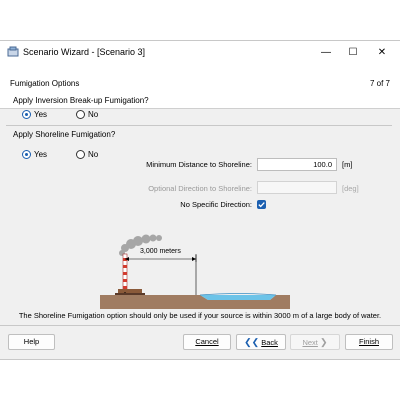  Describe the element at coordinates (200, 325) in the screenshot. I see `footer-divider` at that location.